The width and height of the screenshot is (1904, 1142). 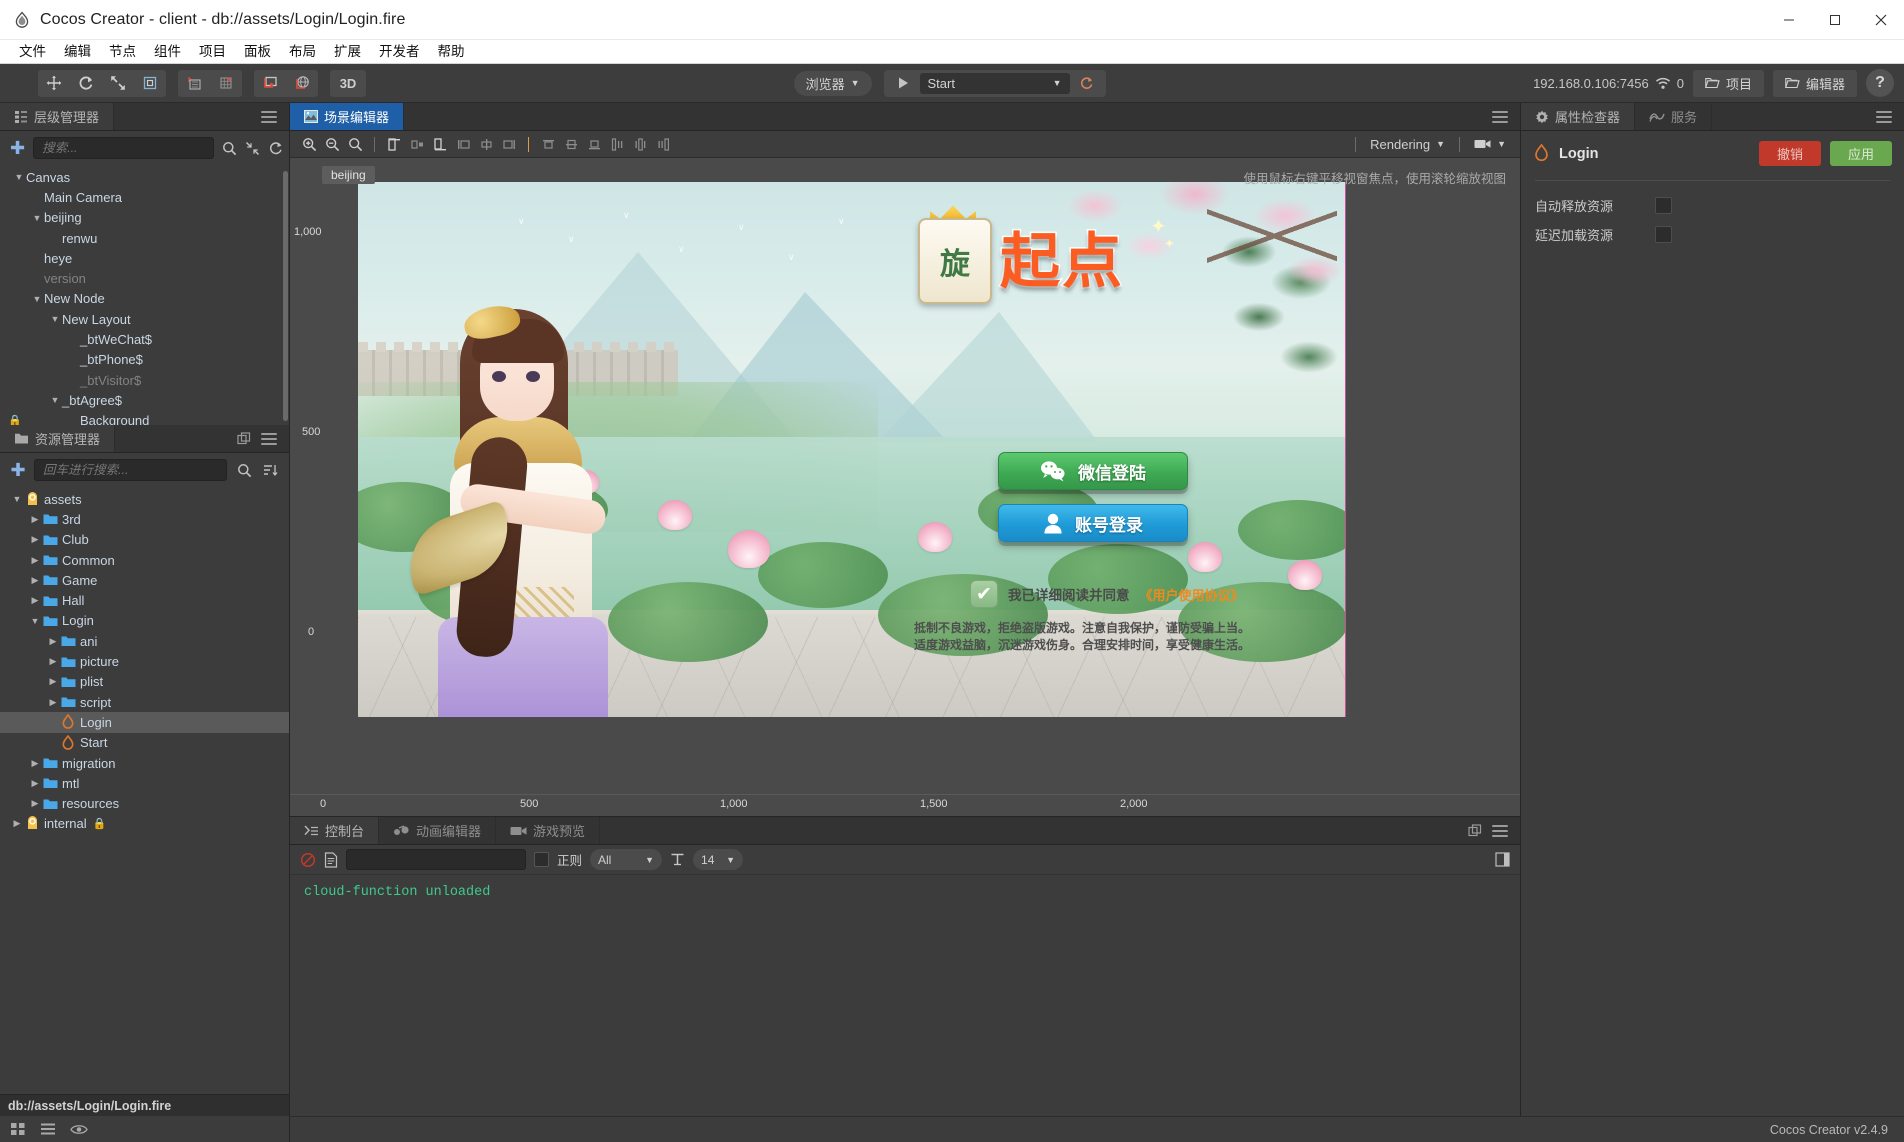 I want to click on asset-item-ani: ▶ ani, so click(x=144, y=641).